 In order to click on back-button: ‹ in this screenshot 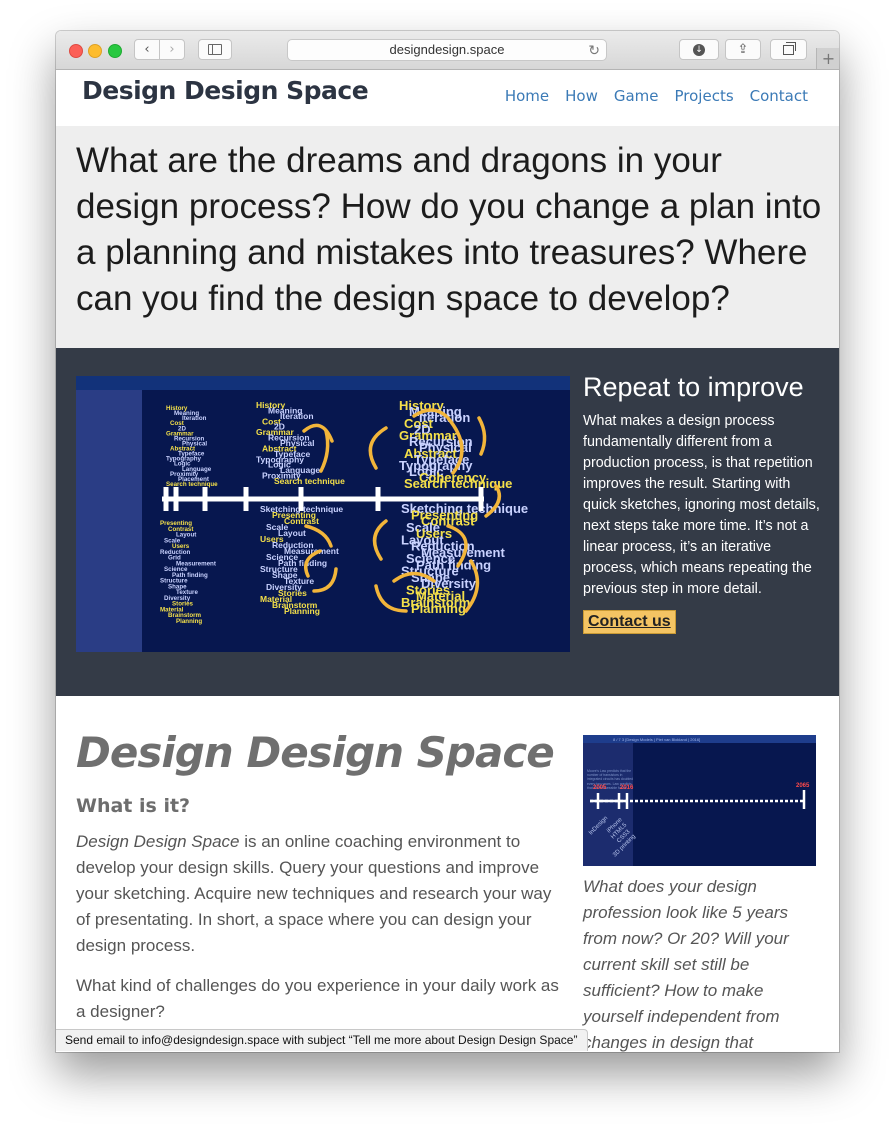, I will do `click(147, 49)`.